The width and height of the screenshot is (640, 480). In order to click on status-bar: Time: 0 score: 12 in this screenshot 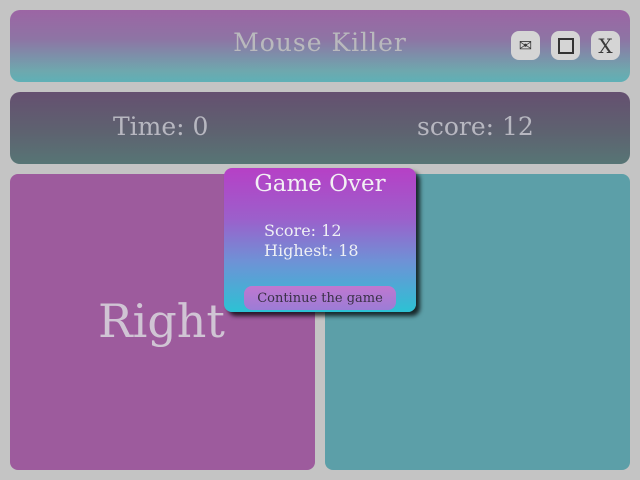, I will do `click(320, 128)`.